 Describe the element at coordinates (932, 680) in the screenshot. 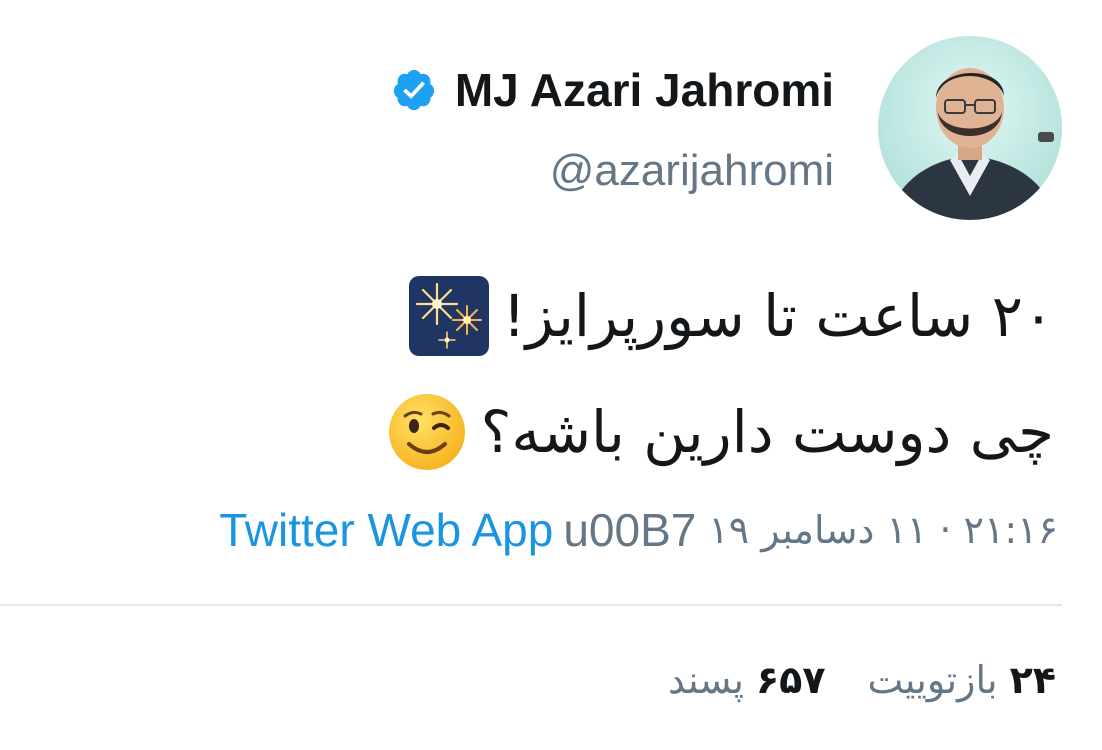

I see `retweets-label: بازتوییت` at that location.